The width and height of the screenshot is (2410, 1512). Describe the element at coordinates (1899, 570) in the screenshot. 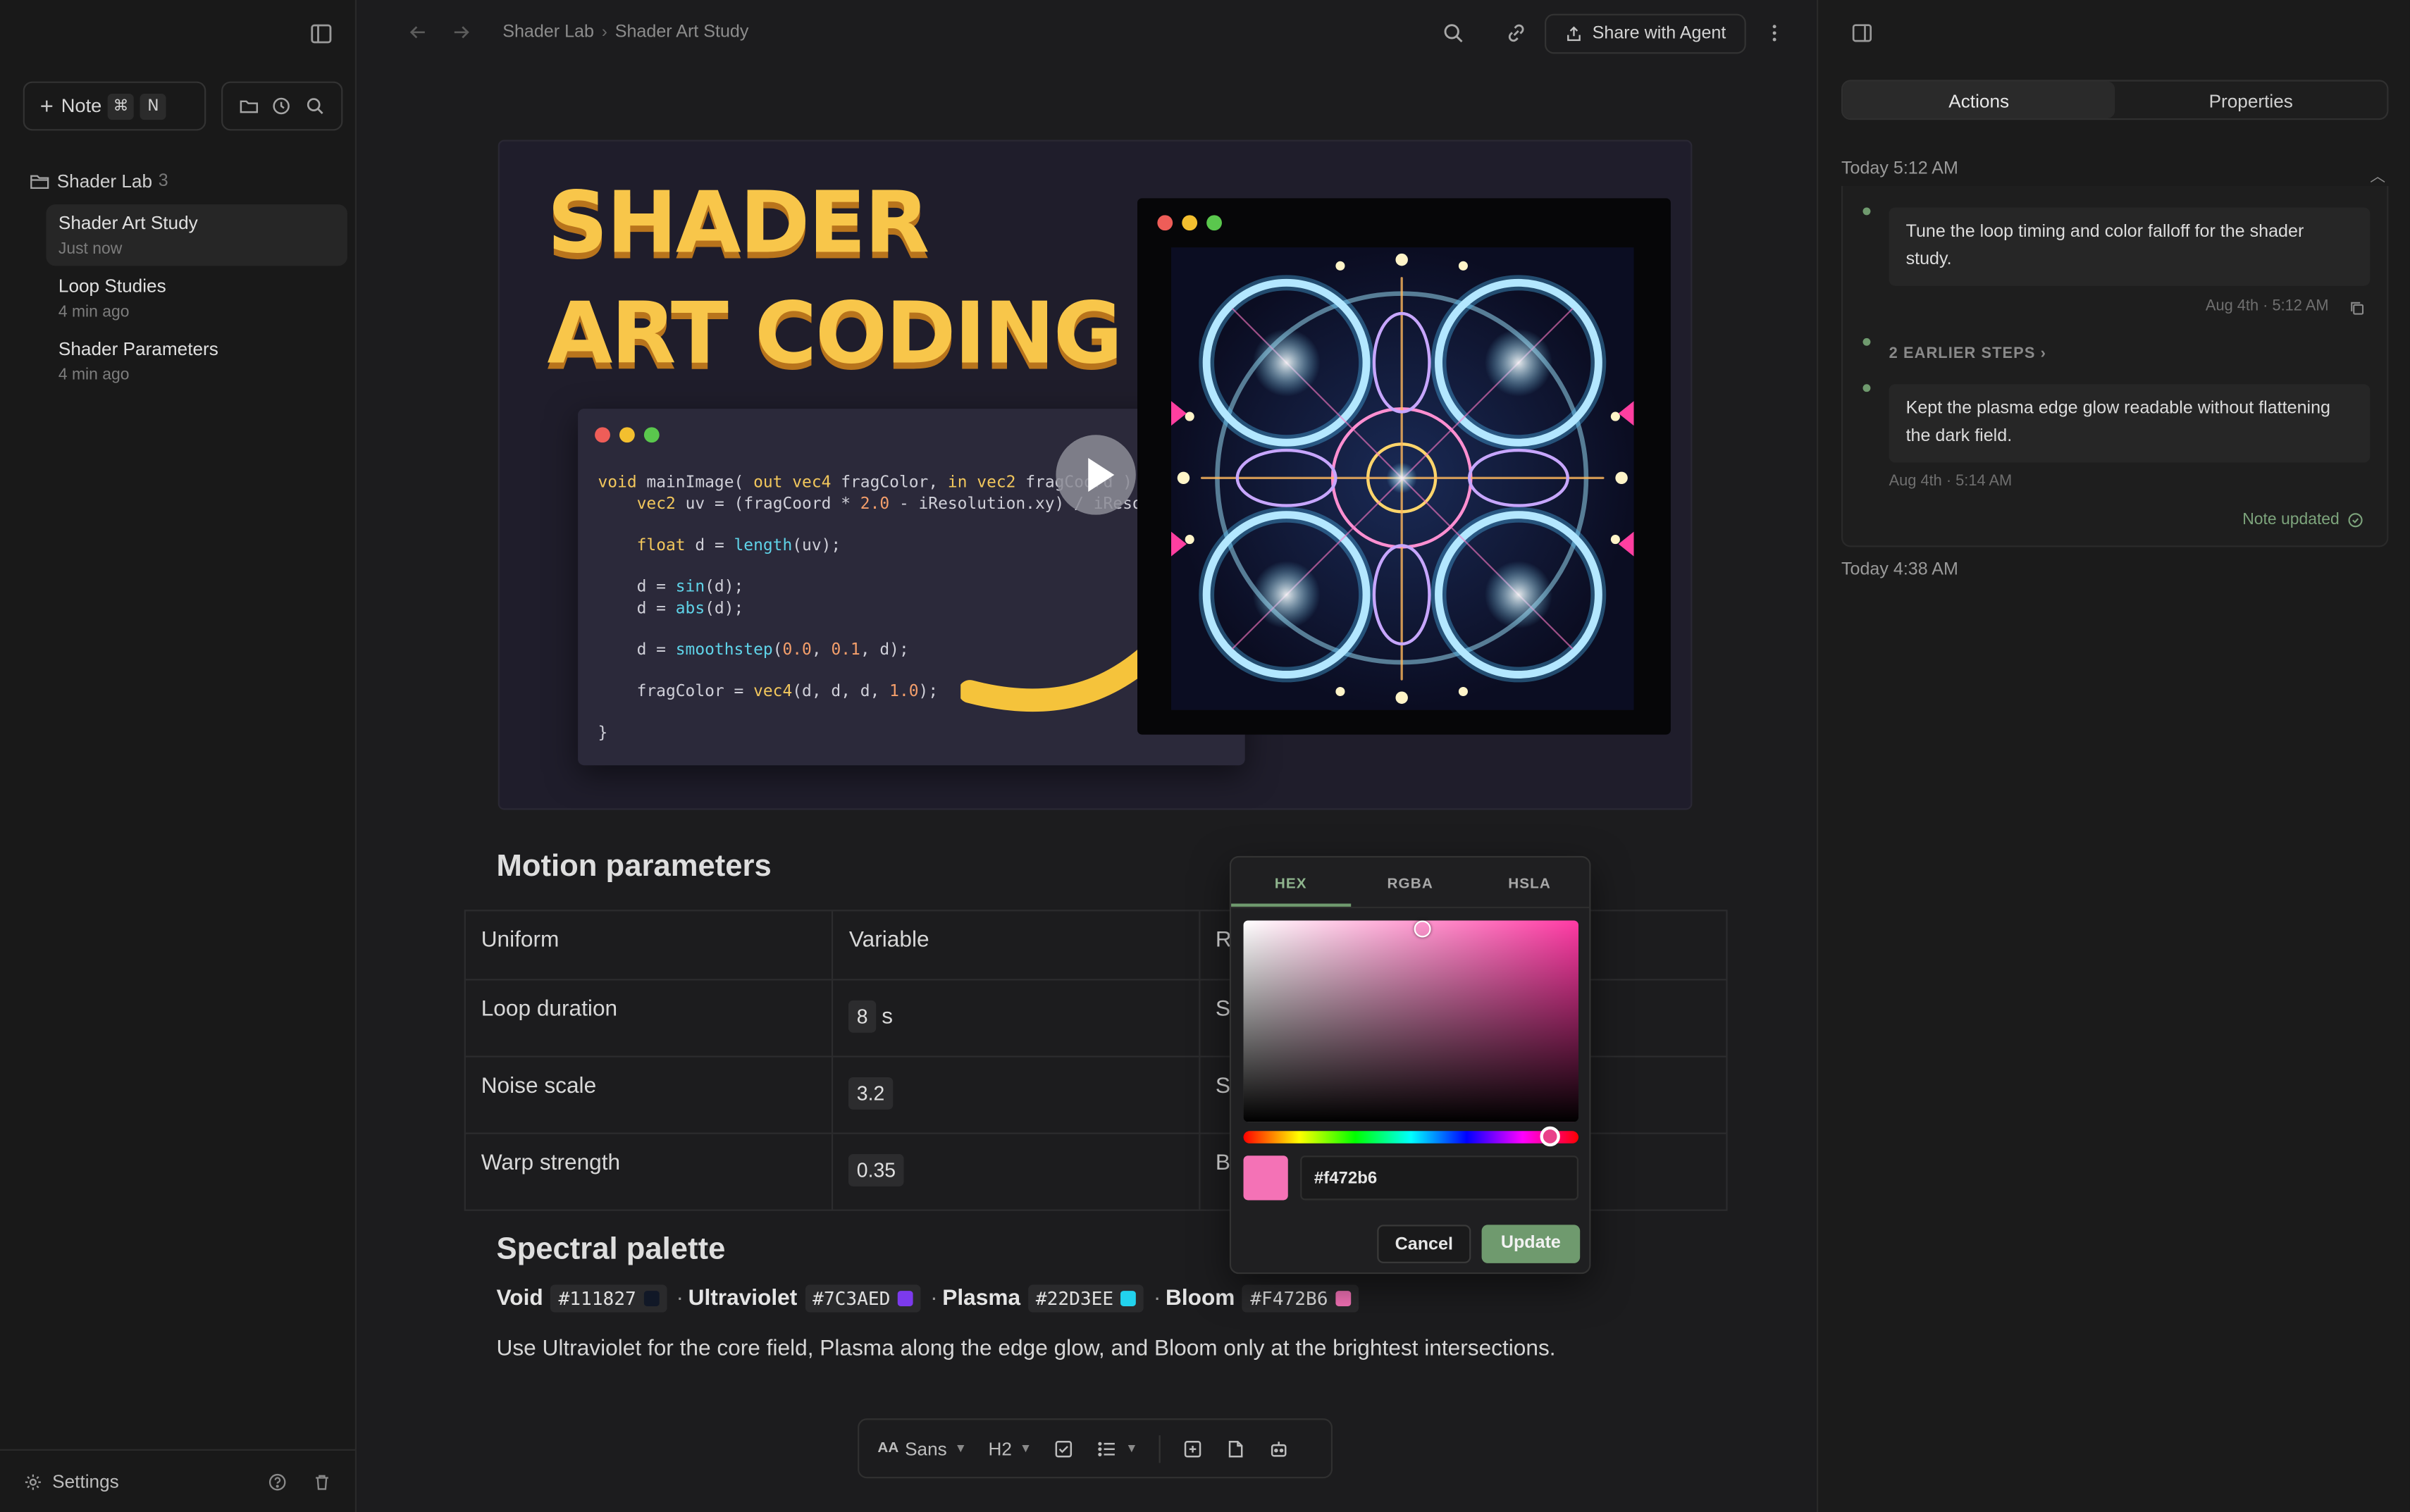

I see `activity-group-header: Today 4:38 AM` at that location.